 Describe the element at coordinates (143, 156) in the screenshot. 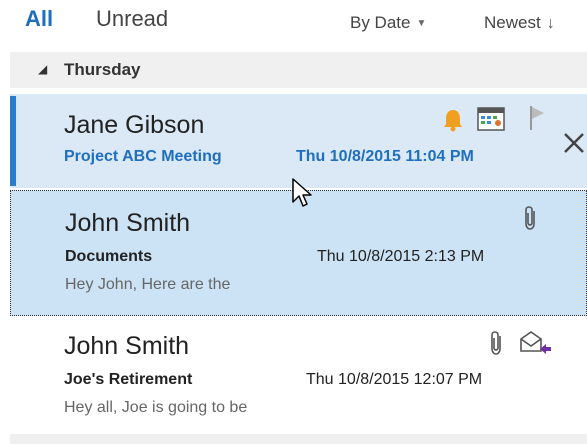

I see `message-subject: Project ABC Meeting` at that location.